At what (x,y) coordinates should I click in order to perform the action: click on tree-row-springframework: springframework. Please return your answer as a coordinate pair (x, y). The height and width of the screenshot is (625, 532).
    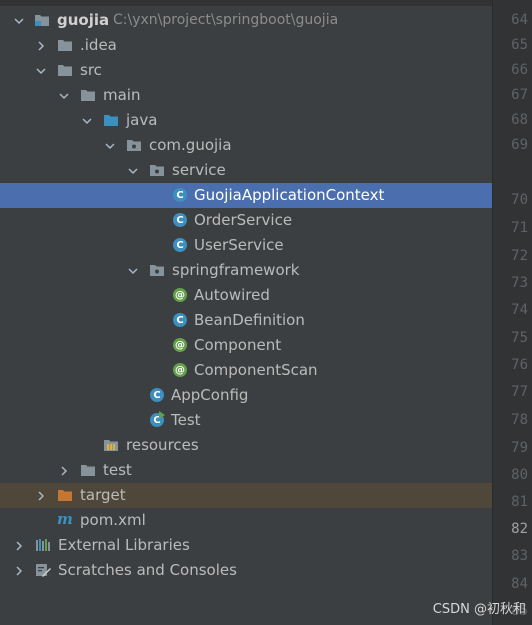
    Looking at the image, I should click on (246, 270).